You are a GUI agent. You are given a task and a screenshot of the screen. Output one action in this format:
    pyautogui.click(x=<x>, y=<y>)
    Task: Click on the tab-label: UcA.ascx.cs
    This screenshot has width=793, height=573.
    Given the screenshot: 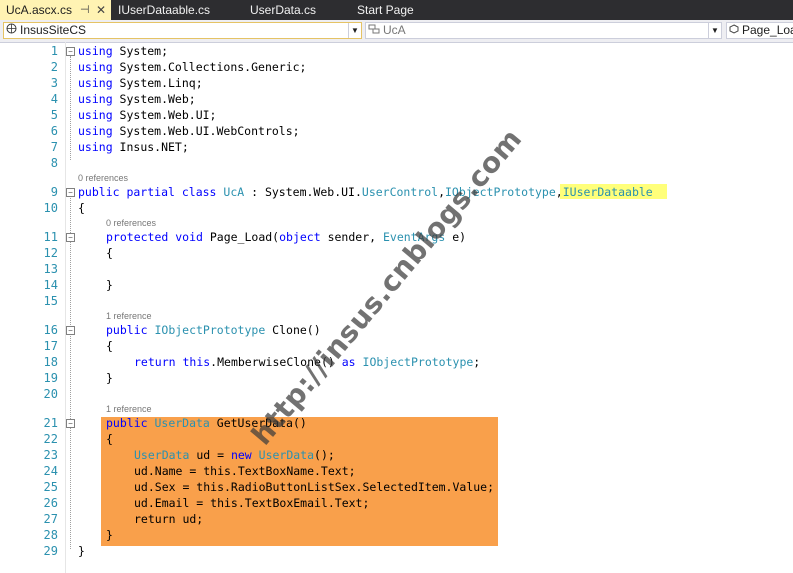 What is the action you would take?
    pyautogui.click(x=39, y=10)
    